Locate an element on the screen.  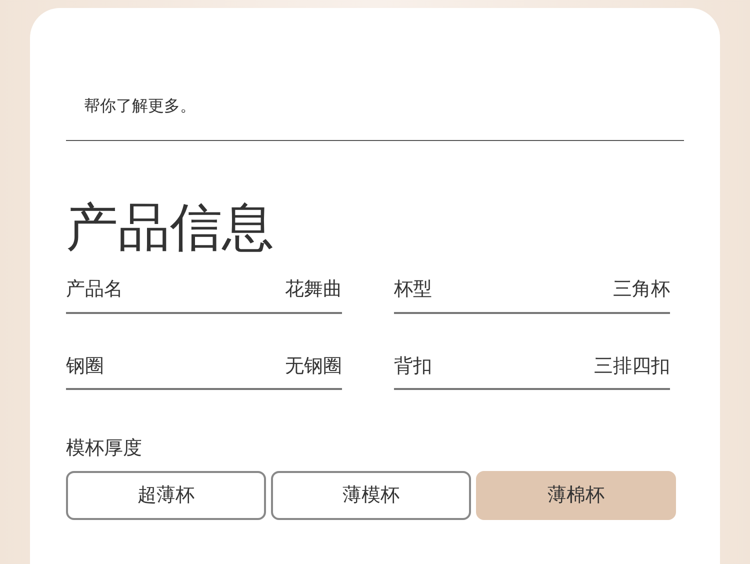
spec-label: 杯型 is located at coordinates (413, 289).